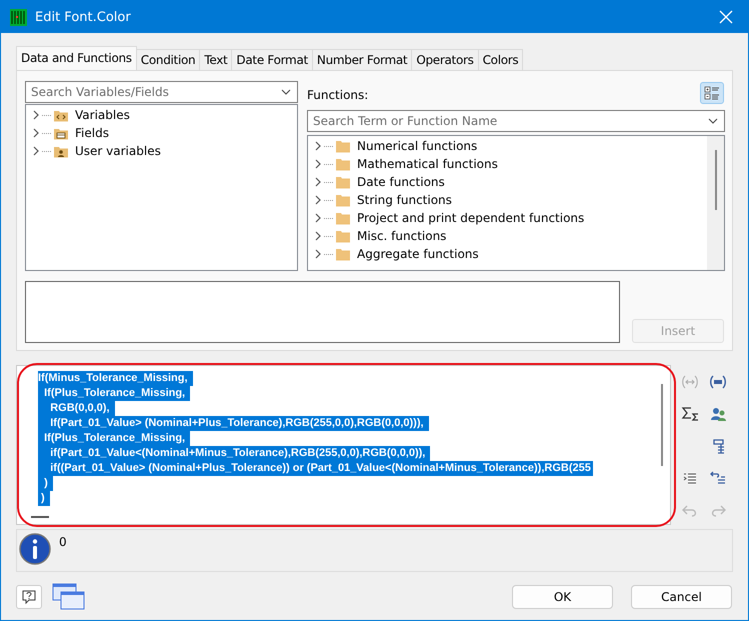 The image size is (749, 621). What do you see at coordinates (418, 254) in the screenshot?
I see `tree-item: Aggregate functions` at bounding box center [418, 254].